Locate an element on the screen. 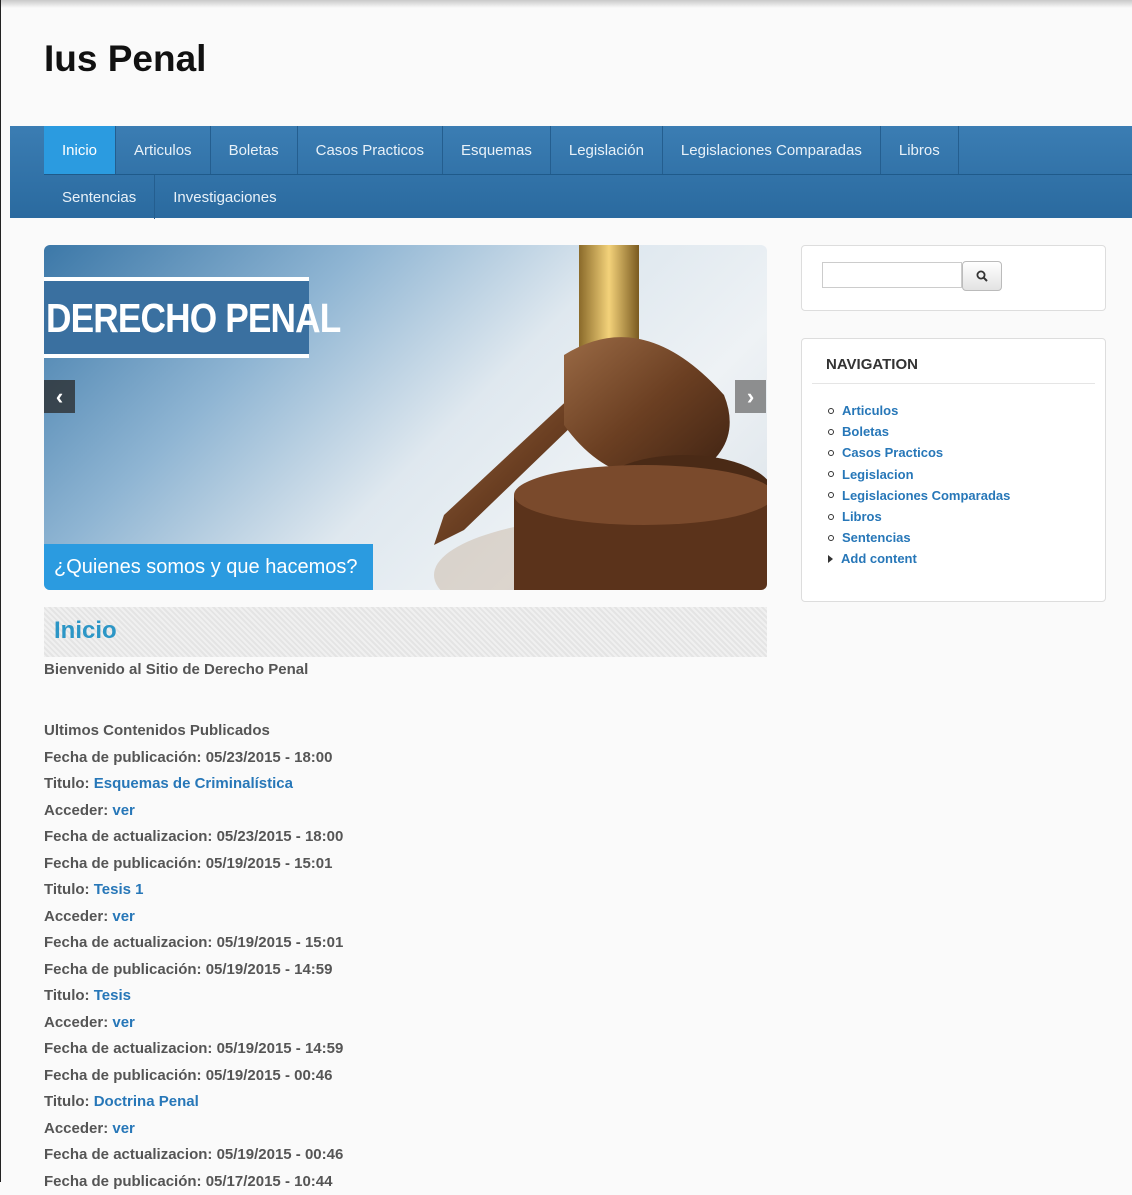 The image size is (1132, 1195). nav-link-libros: Libros is located at coordinates (862, 516).